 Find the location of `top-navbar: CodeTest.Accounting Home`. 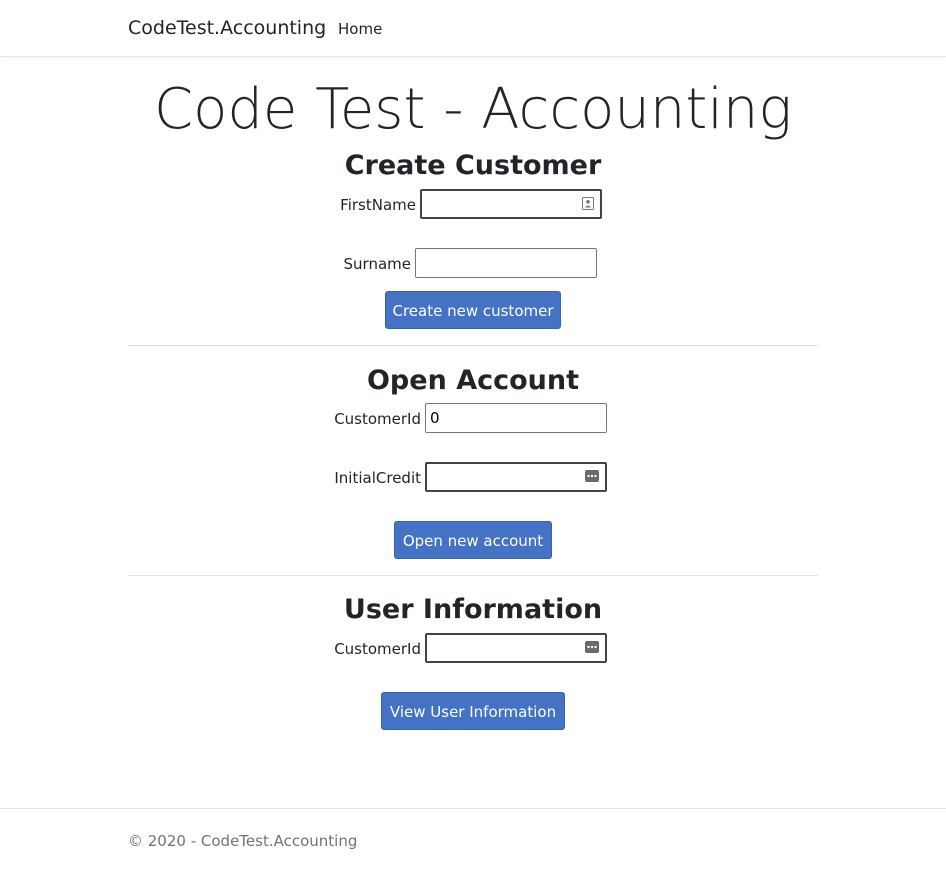

top-navbar: CodeTest.Accounting Home is located at coordinates (473, 28).